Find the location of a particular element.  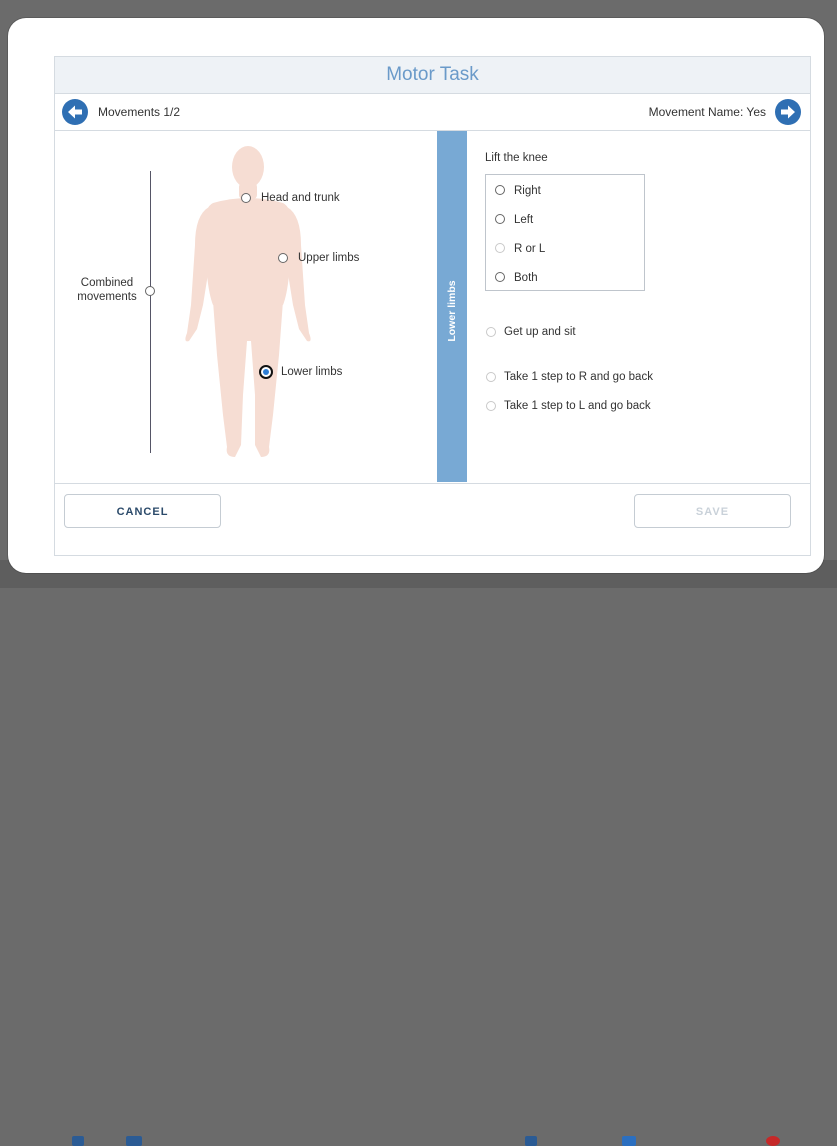

lower-limbs-radio is located at coordinates (266, 372).